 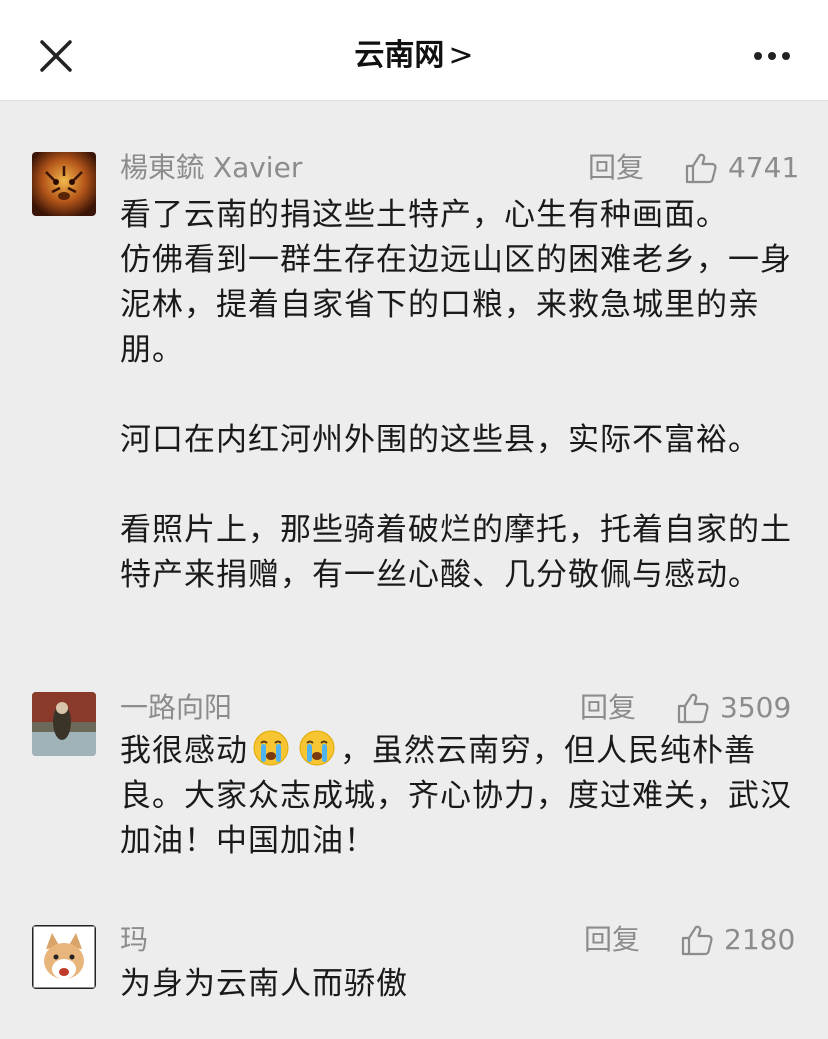 What do you see at coordinates (764, 167) in the screenshot?
I see `like-count: 4741` at bounding box center [764, 167].